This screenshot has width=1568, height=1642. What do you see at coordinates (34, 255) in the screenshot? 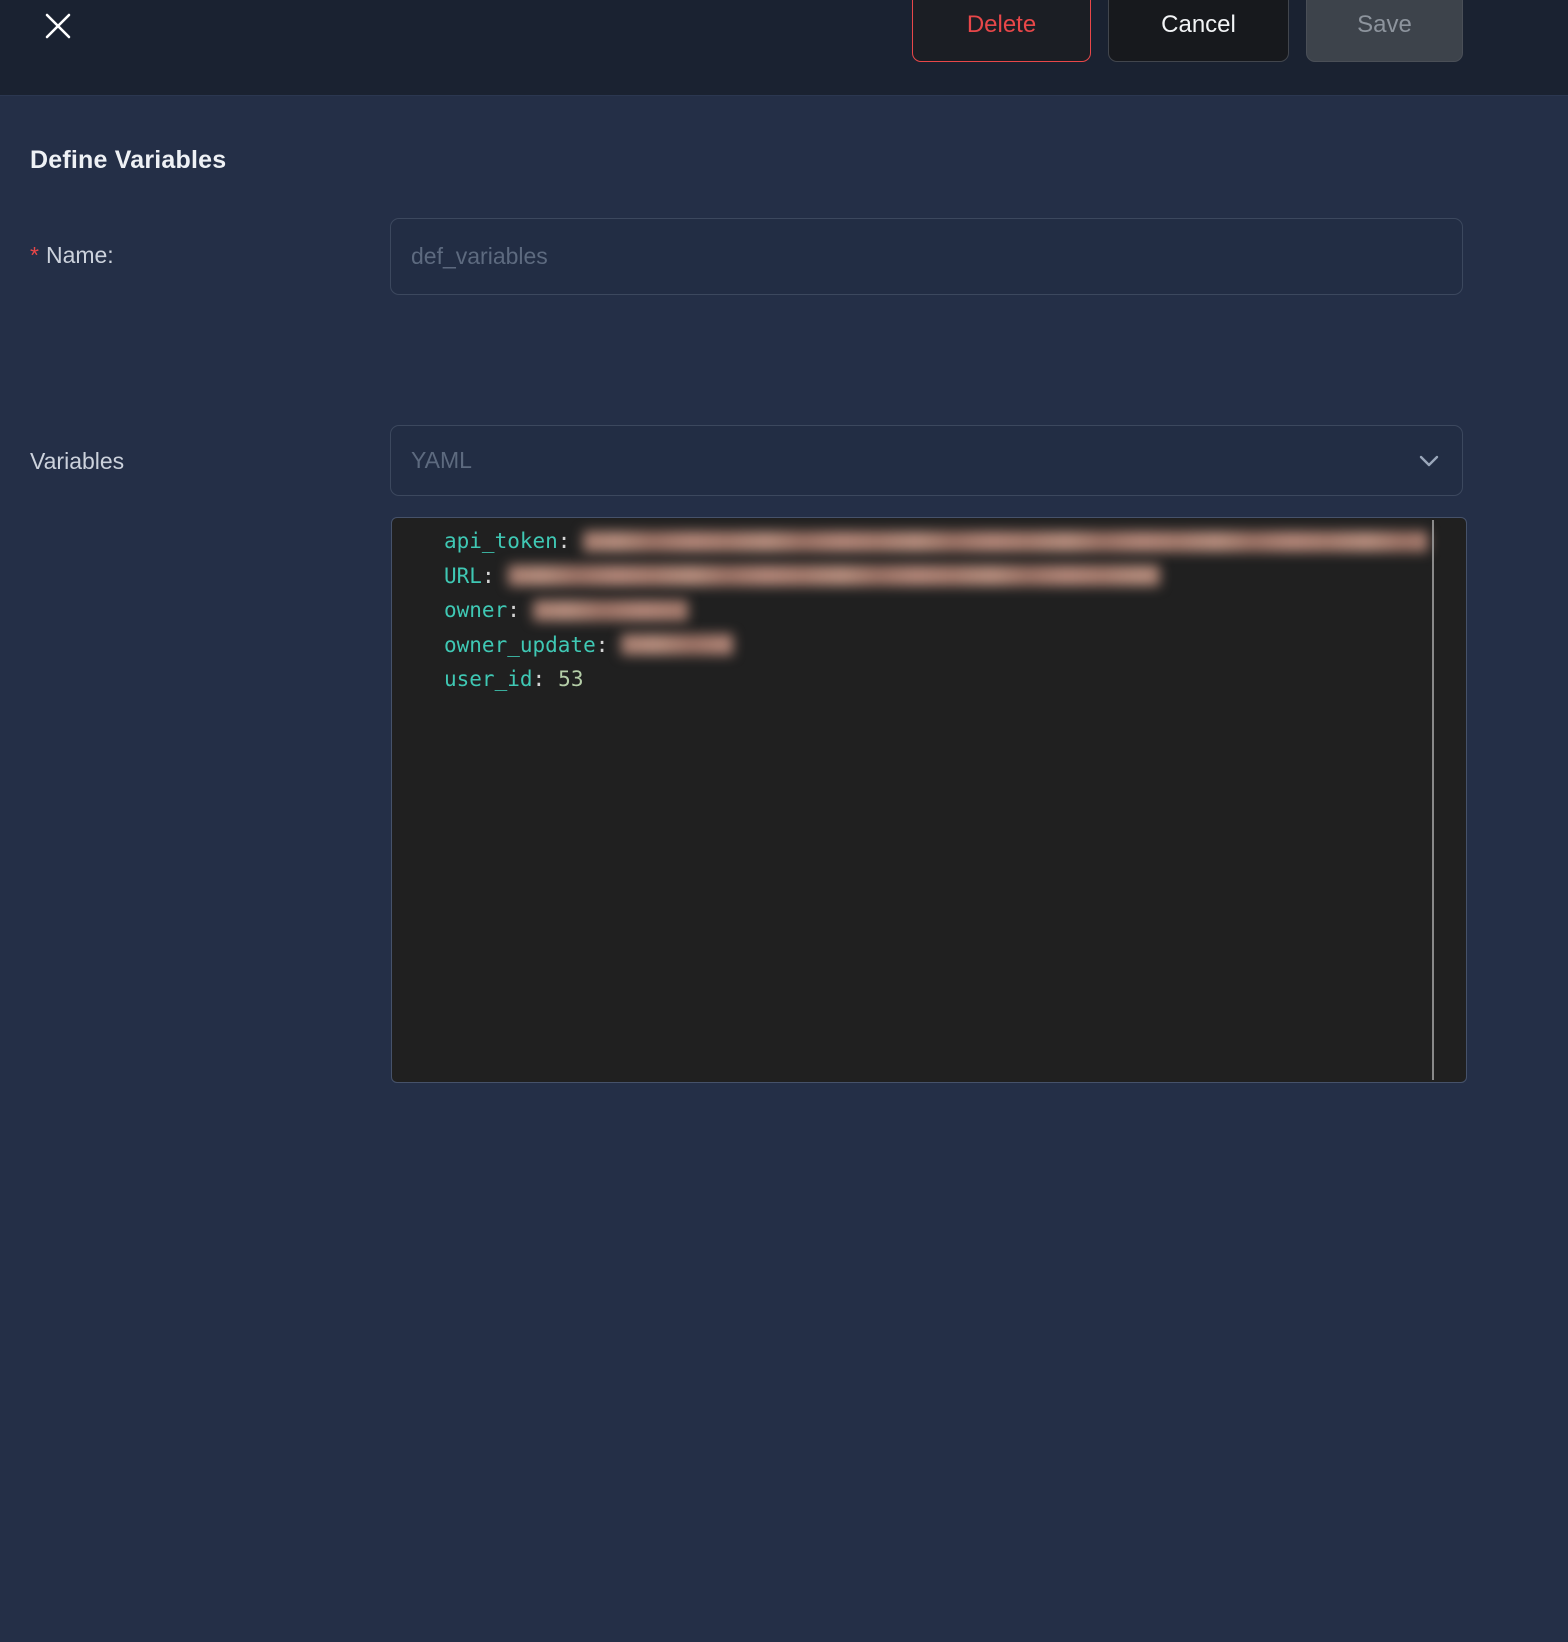
I see `required-marker: *` at bounding box center [34, 255].